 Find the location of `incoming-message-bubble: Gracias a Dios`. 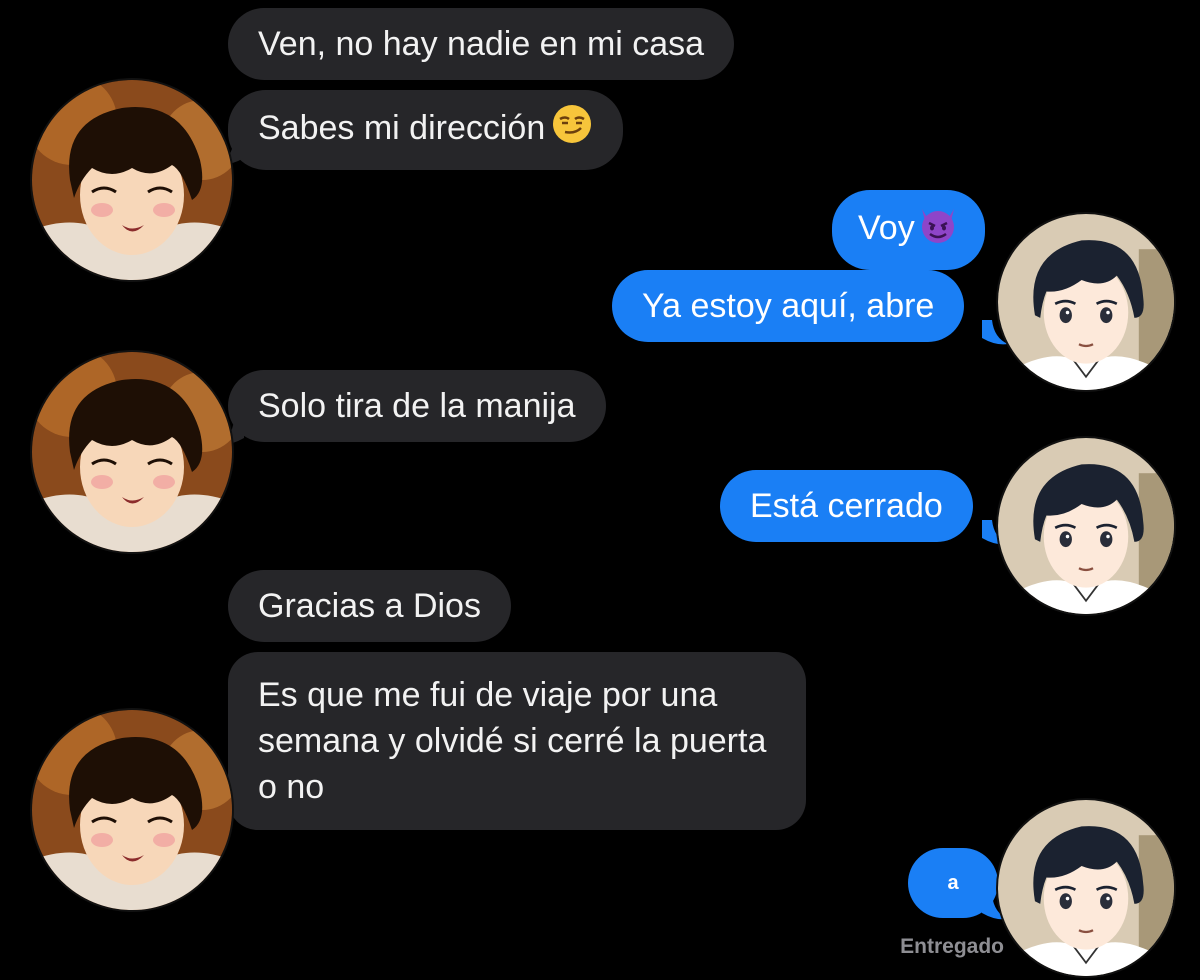

incoming-message-bubble: Gracias a Dios is located at coordinates (369, 606).